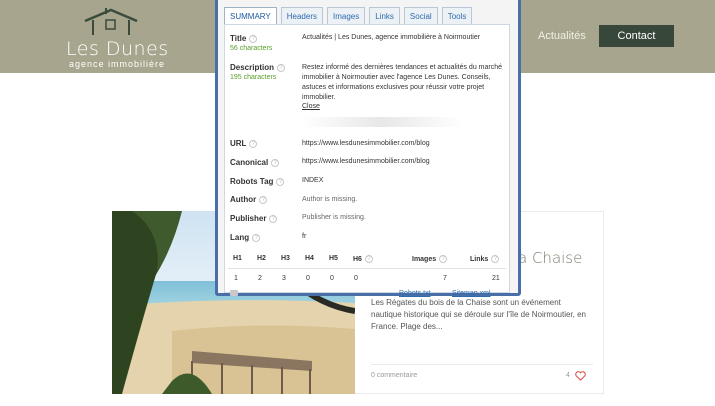  Describe the element at coordinates (356, 278) in the screenshot. I see `h6-count: 0` at that location.